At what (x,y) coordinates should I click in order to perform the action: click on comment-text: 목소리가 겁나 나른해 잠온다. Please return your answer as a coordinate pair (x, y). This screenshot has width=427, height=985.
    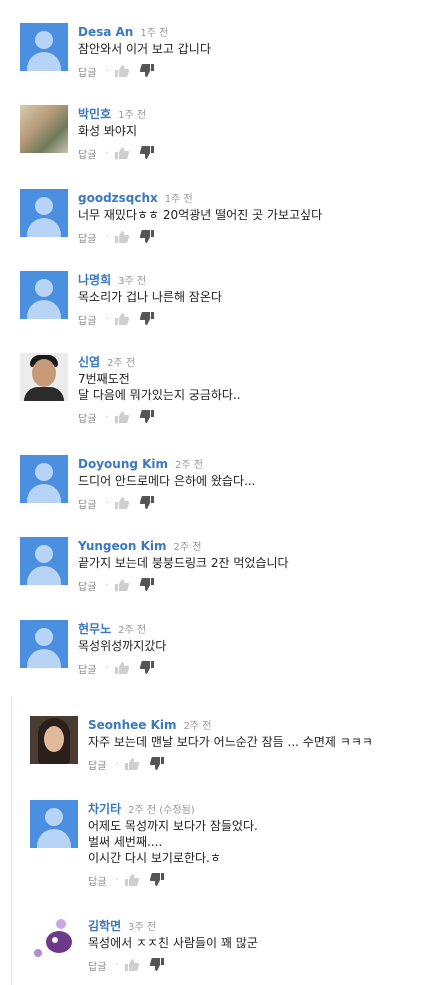
    Looking at the image, I should click on (150, 297).